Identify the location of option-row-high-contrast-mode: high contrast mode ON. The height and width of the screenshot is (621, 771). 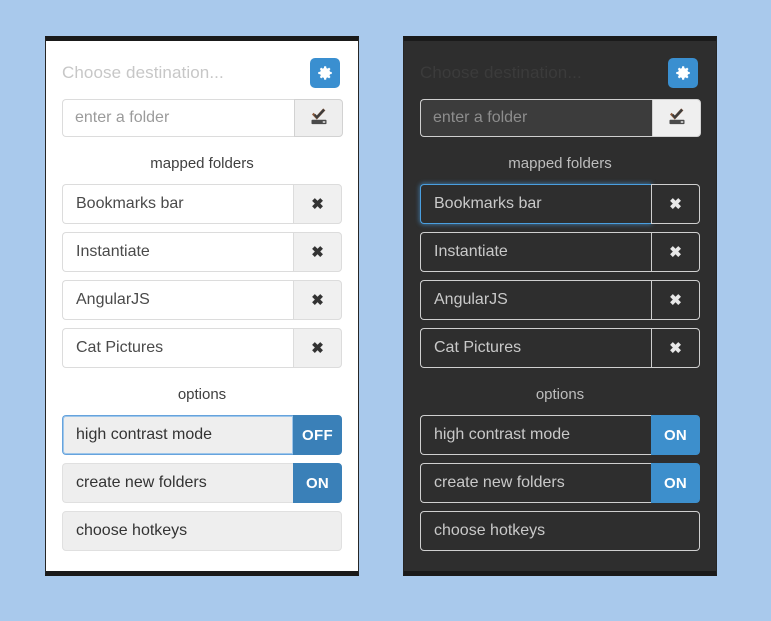
(560, 435).